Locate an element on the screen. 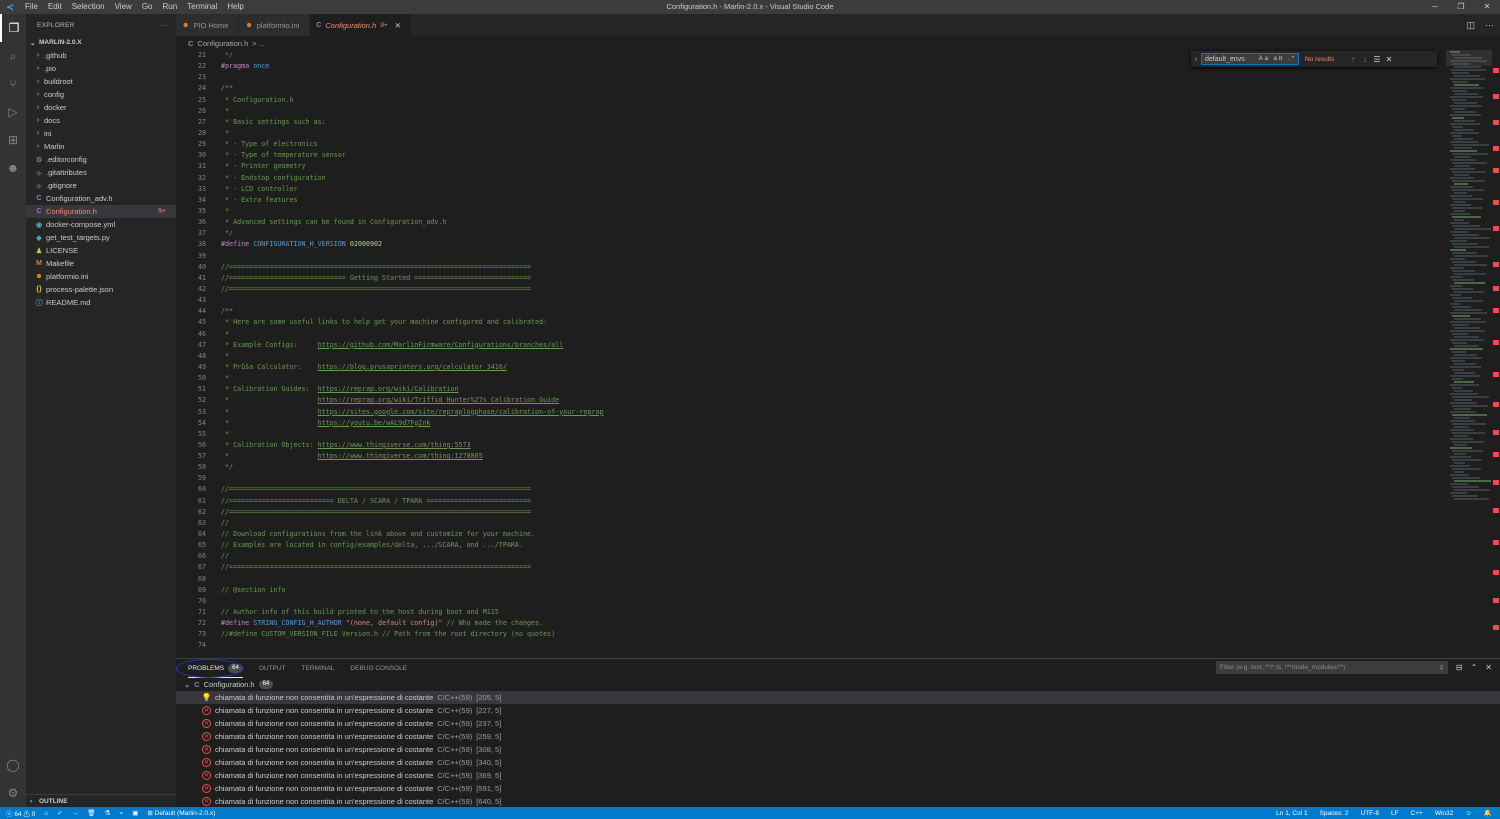  tab-pio-home: ☻ PIO Home is located at coordinates (208, 25).